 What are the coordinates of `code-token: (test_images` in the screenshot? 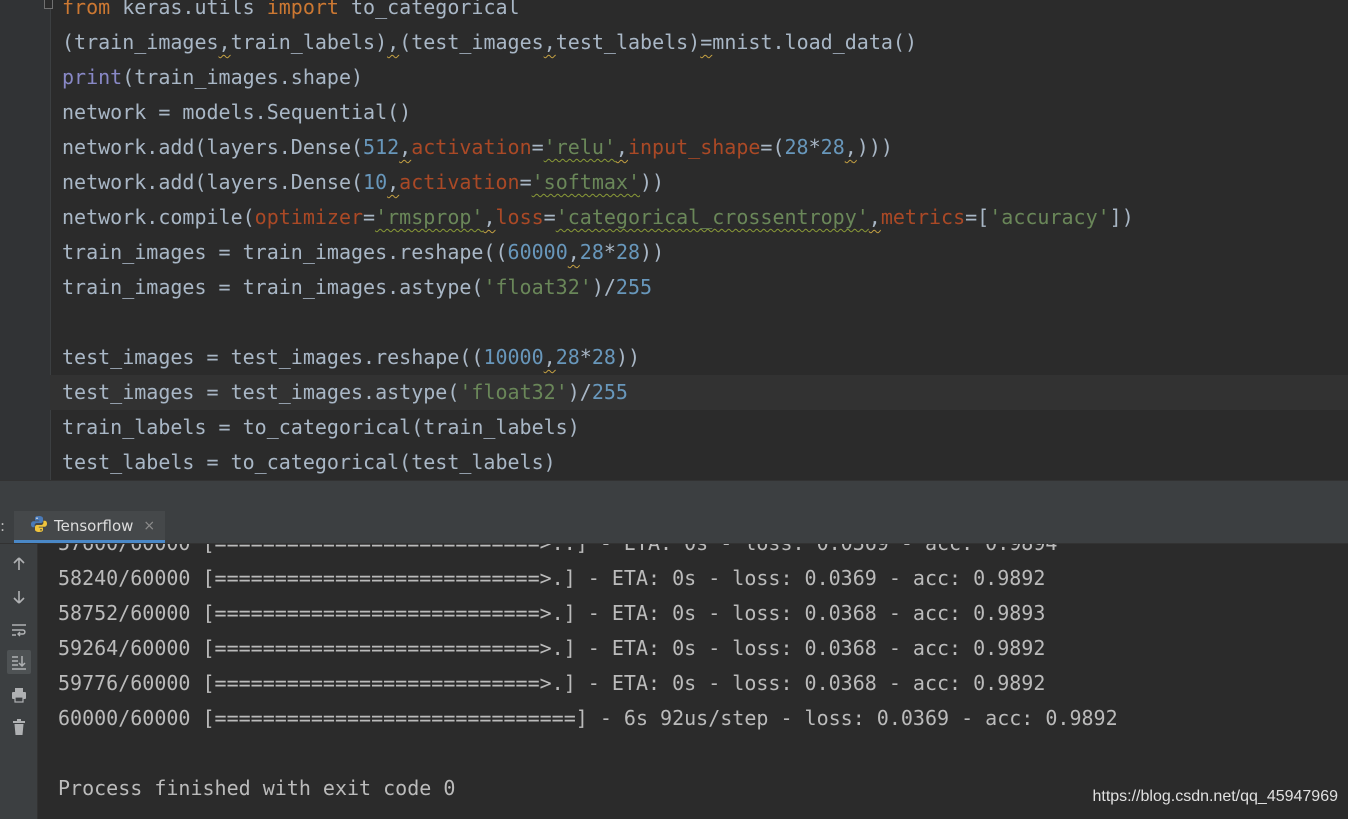 It's located at (471, 42).